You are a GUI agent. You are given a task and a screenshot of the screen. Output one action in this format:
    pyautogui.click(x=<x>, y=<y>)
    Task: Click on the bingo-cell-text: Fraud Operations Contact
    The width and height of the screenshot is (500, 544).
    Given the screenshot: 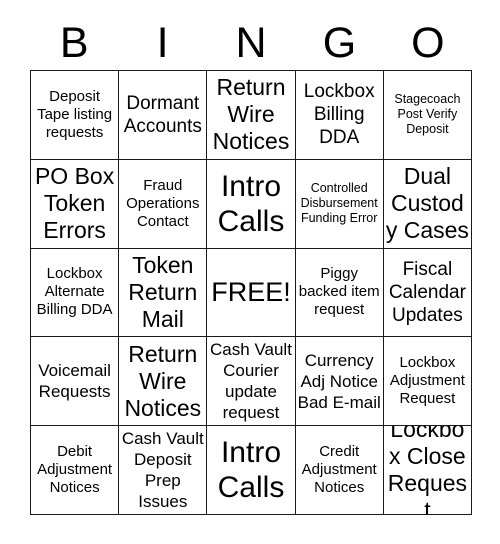 What is the action you would take?
    pyautogui.click(x=163, y=203)
    